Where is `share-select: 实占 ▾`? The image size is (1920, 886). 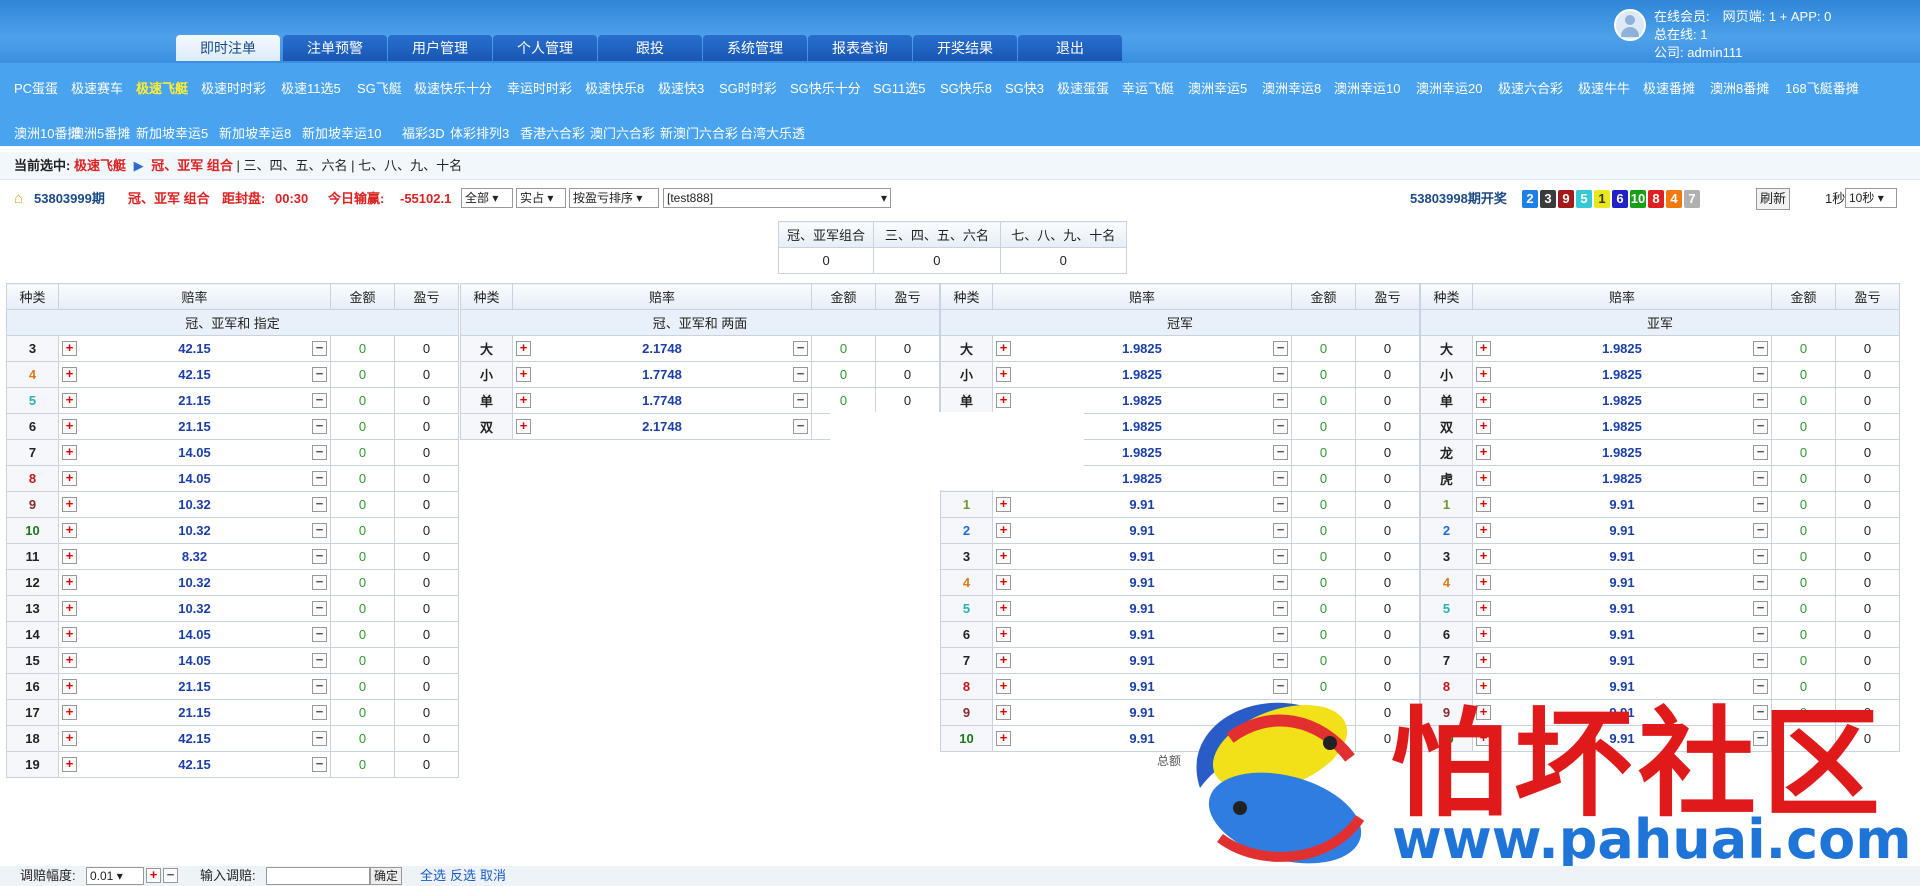
share-select: 实占 ▾ is located at coordinates (541, 198).